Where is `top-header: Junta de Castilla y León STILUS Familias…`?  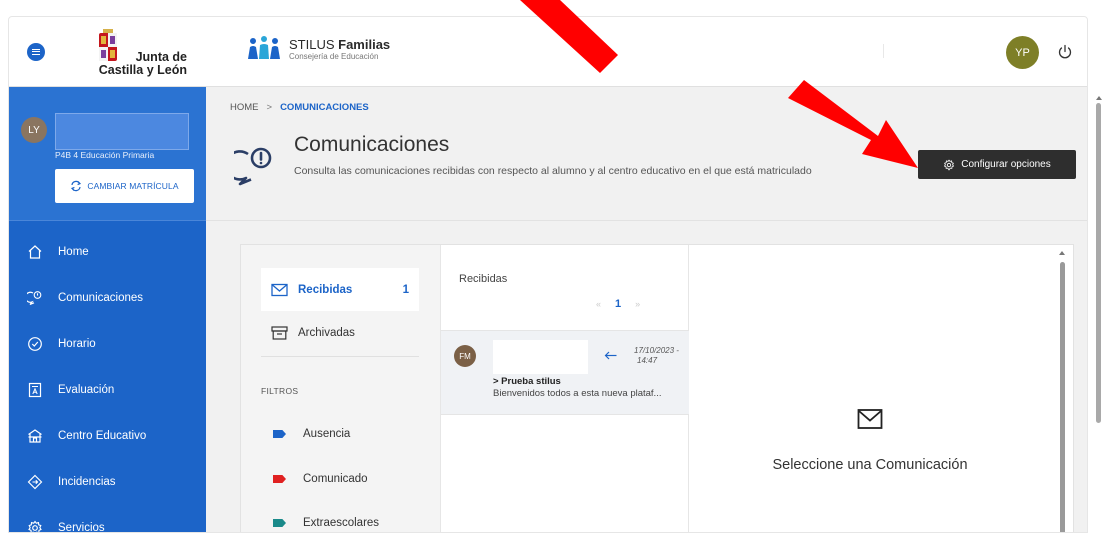 top-header: Junta de Castilla y León STILUS Familias… is located at coordinates (548, 52).